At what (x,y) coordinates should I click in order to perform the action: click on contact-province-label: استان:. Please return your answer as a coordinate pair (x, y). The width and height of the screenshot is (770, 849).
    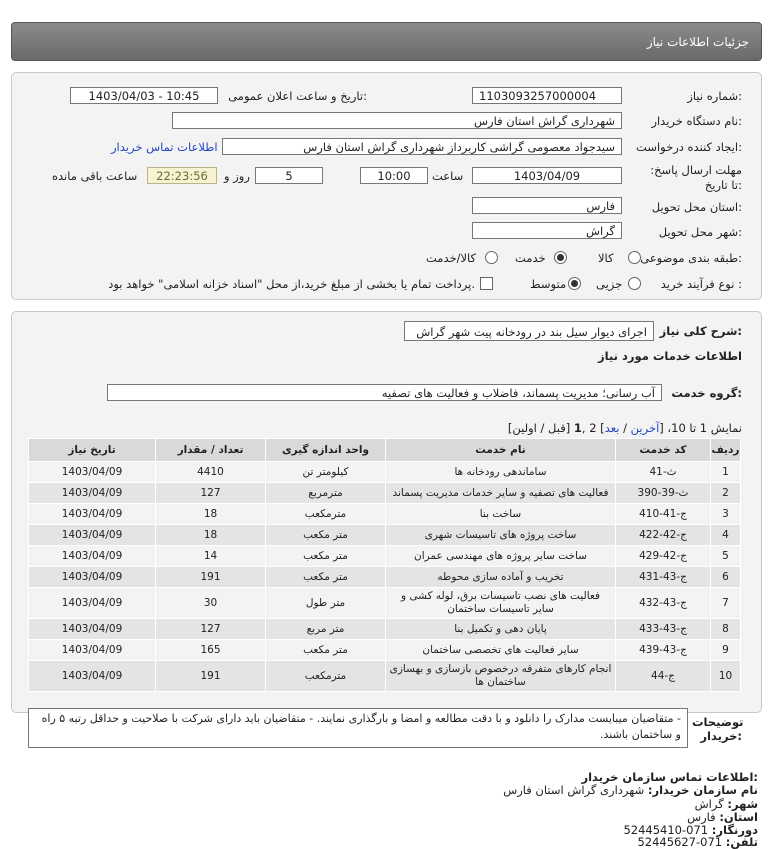
    Looking at the image, I should click on (738, 817).